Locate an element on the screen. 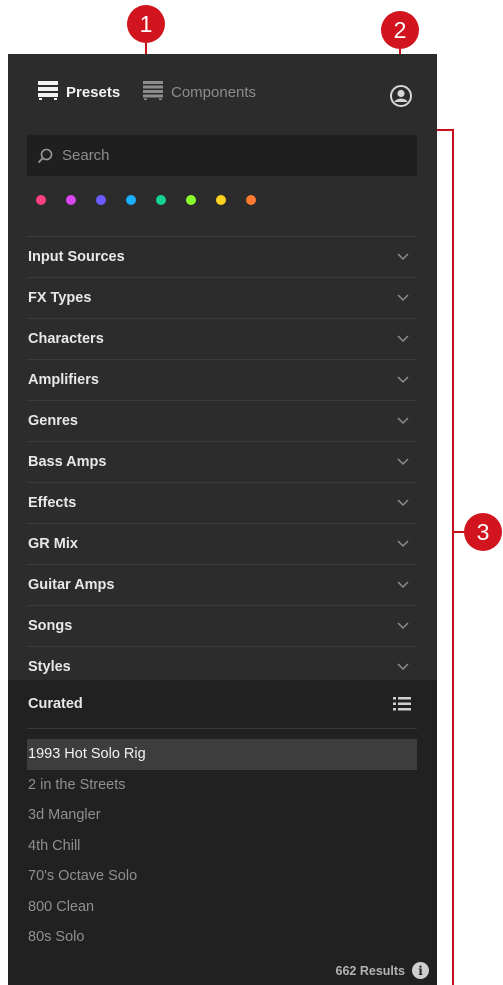  color-tag-filter is located at coordinates (156, 201).